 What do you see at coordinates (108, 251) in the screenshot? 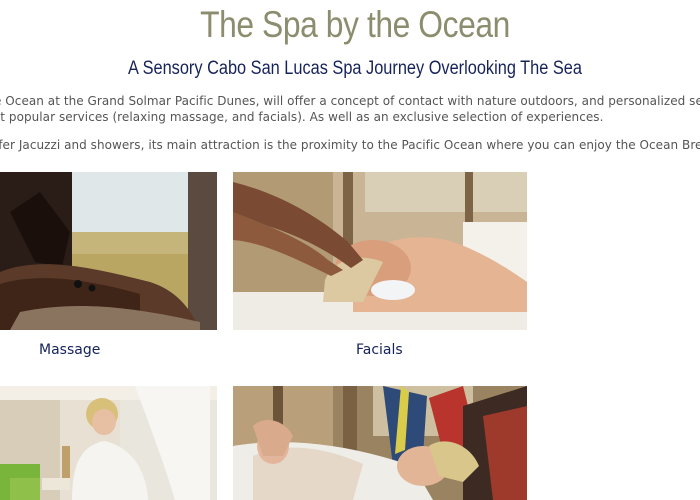
I see `massage-photo` at bounding box center [108, 251].